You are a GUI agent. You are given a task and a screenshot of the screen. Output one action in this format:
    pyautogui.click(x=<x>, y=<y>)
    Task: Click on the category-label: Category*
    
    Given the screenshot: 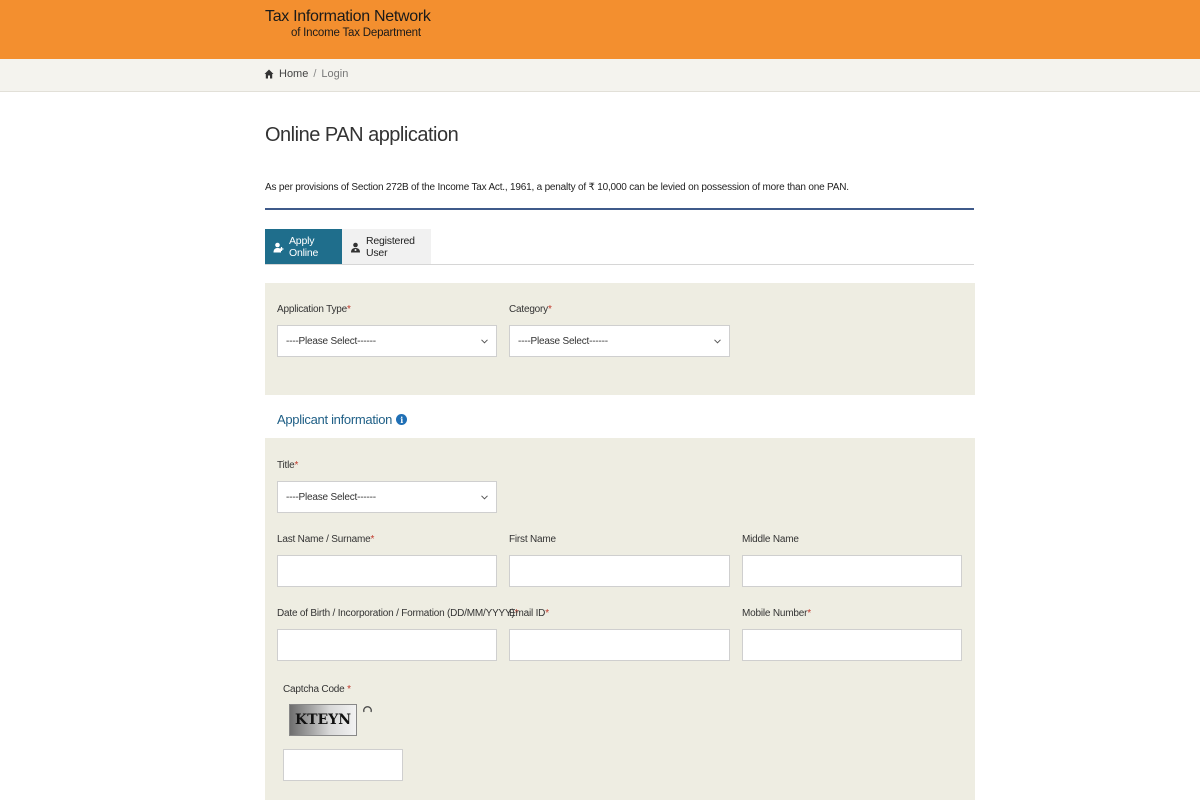 What is the action you would take?
    pyautogui.click(x=530, y=309)
    